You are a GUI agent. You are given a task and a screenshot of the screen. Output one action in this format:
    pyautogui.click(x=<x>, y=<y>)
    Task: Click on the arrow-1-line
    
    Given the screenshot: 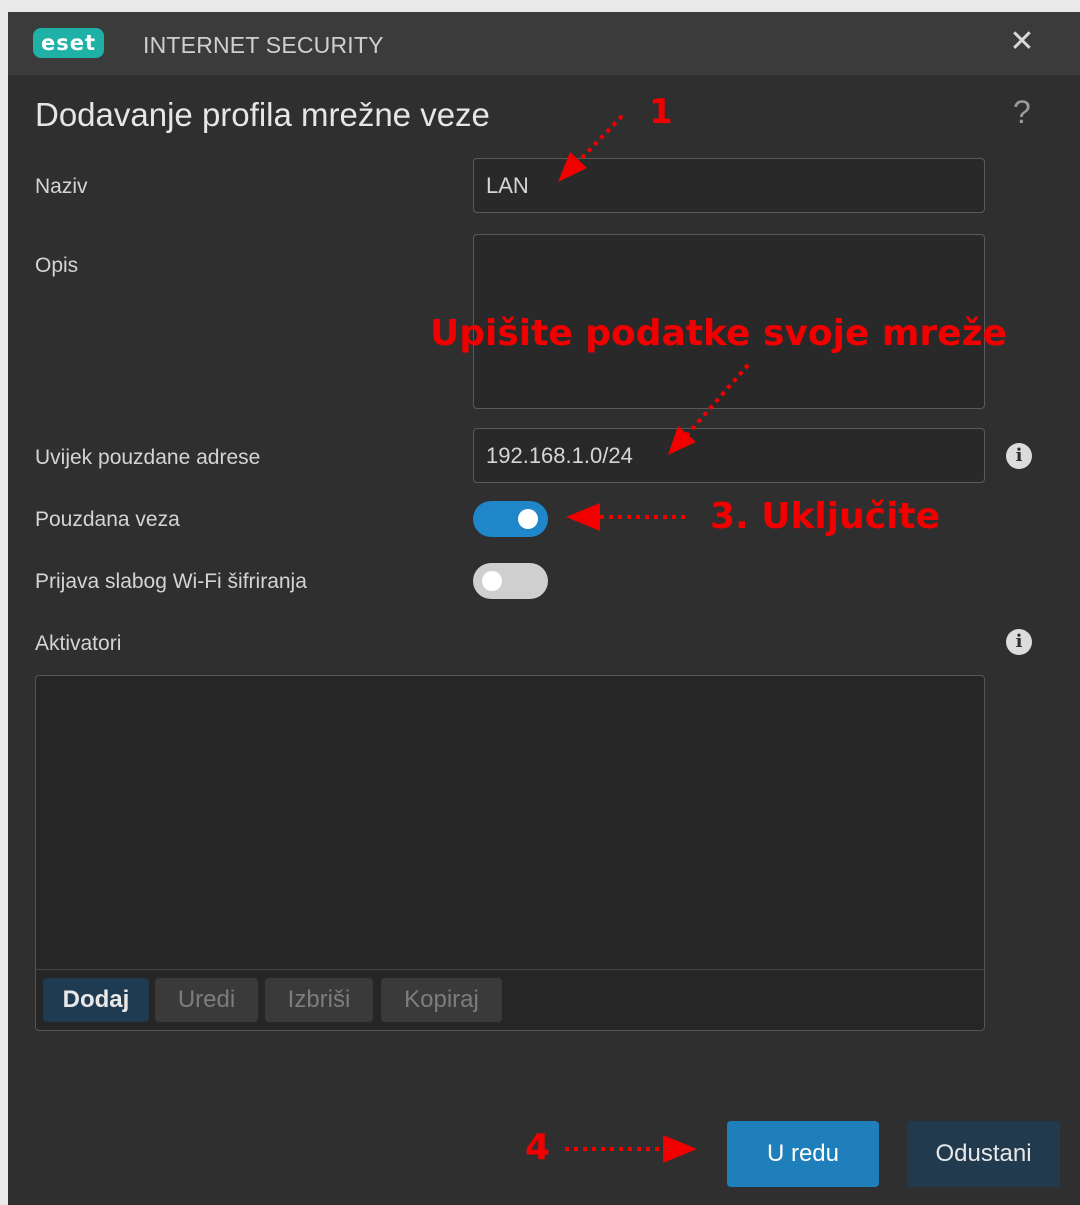 What is the action you would take?
    pyautogui.click(x=600, y=139)
    